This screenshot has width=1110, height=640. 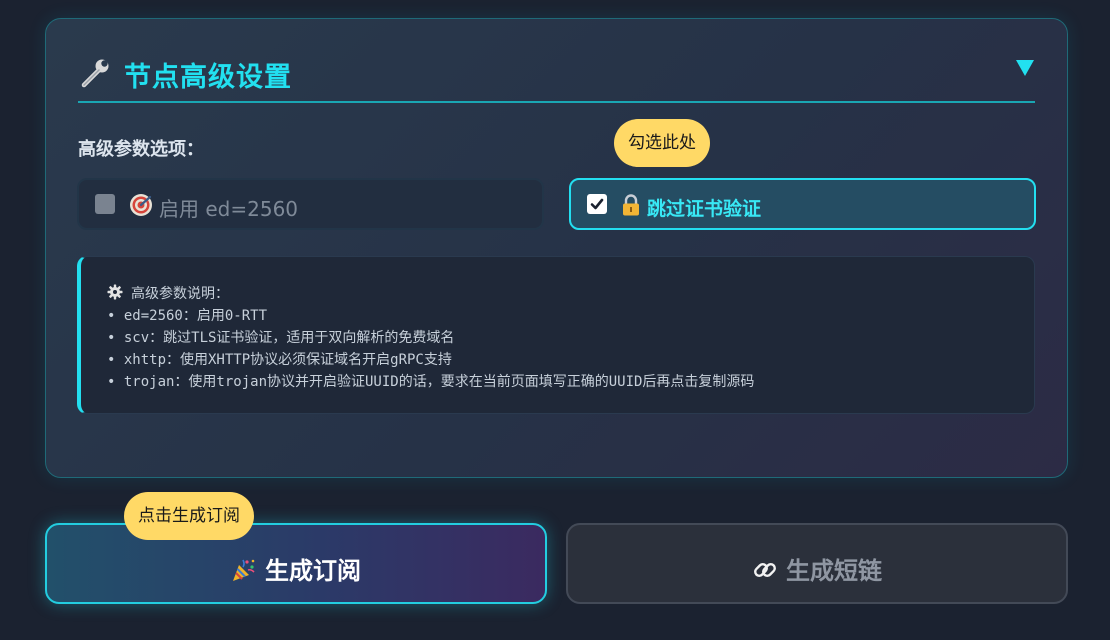 I want to click on scv-checkbox, so click(x=597, y=204).